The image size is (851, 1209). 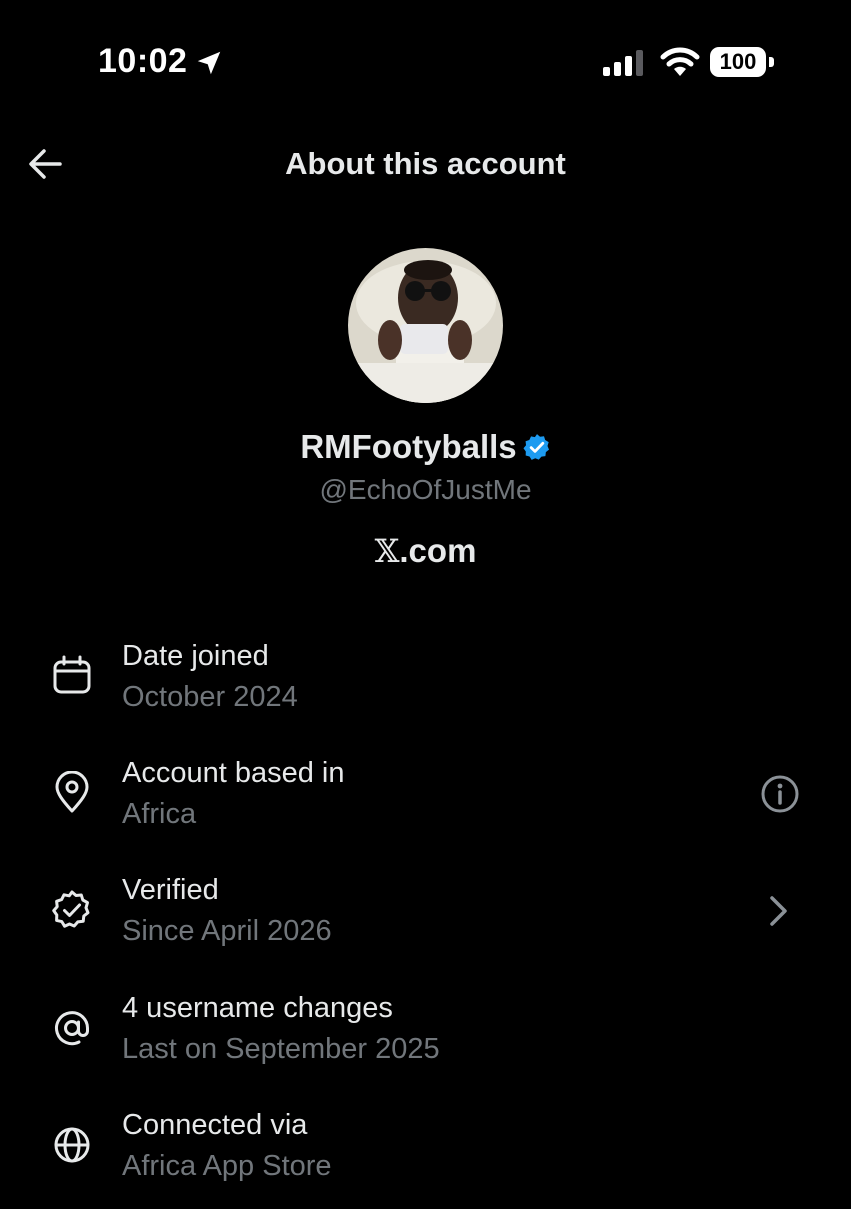 What do you see at coordinates (209, 63) in the screenshot?
I see `location-arrow-icon` at bounding box center [209, 63].